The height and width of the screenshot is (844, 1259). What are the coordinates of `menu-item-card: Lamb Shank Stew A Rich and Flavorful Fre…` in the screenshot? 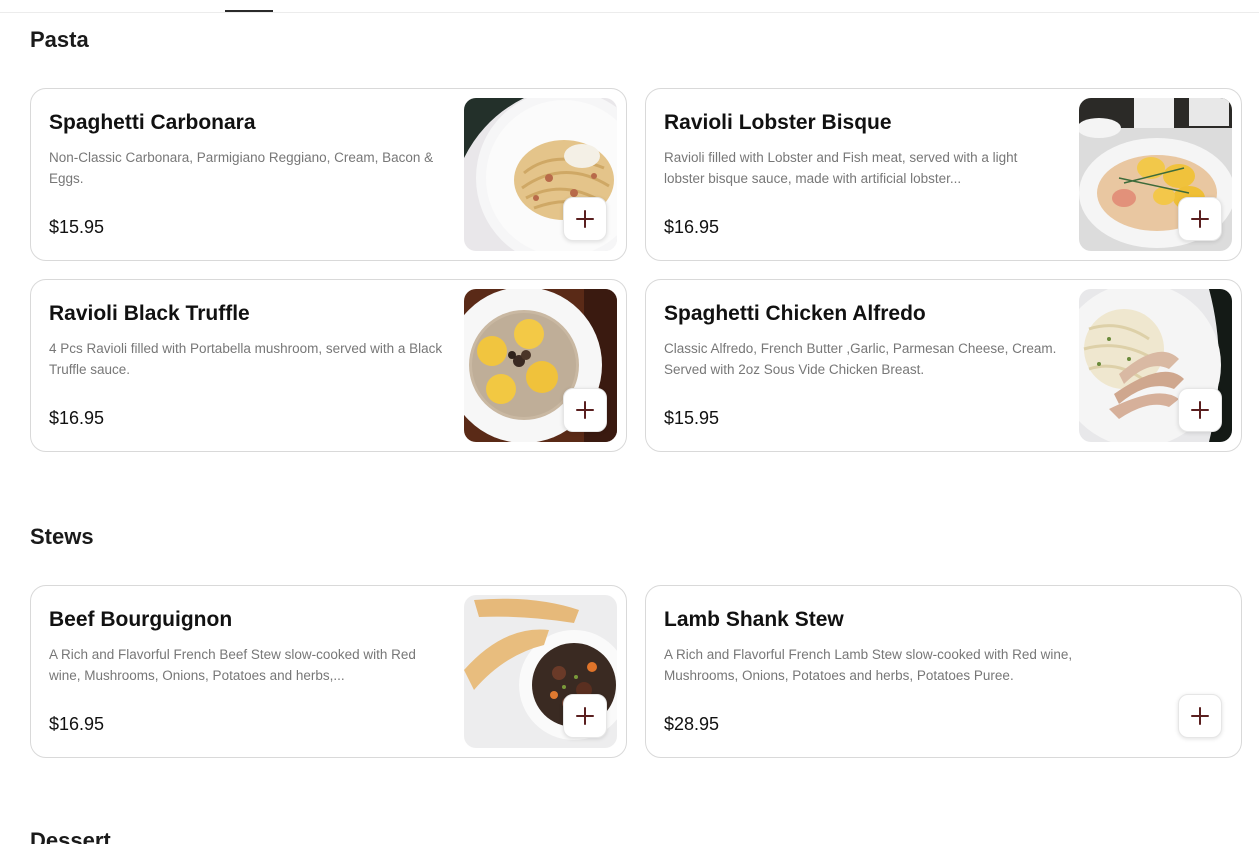 It's located at (943, 671).